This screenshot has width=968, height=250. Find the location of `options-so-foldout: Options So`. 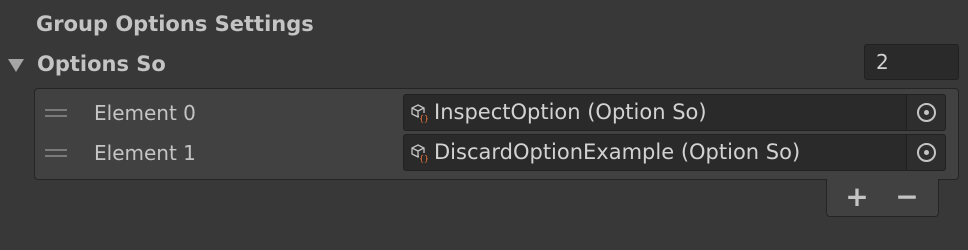

options-so-foldout: Options So is located at coordinates (87, 64).